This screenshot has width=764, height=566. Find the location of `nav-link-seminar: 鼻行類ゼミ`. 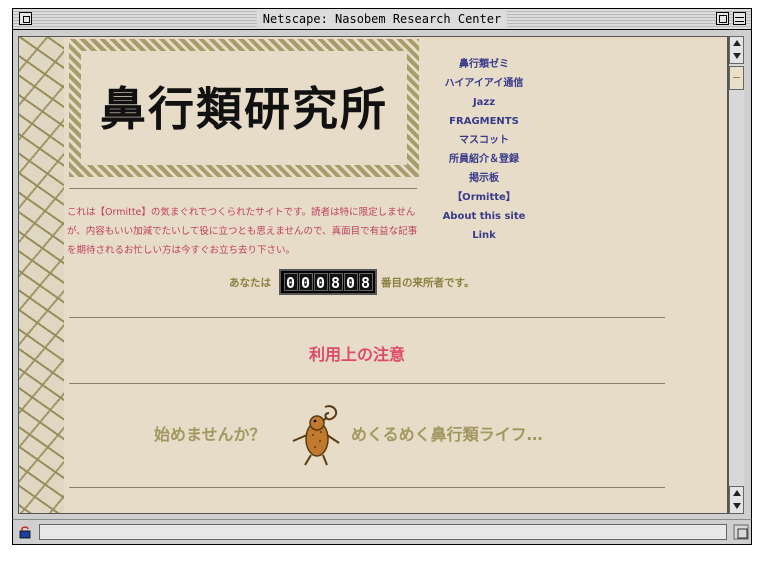

nav-link-seminar: 鼻行類ゼミ is located at coordinates (484, 64).